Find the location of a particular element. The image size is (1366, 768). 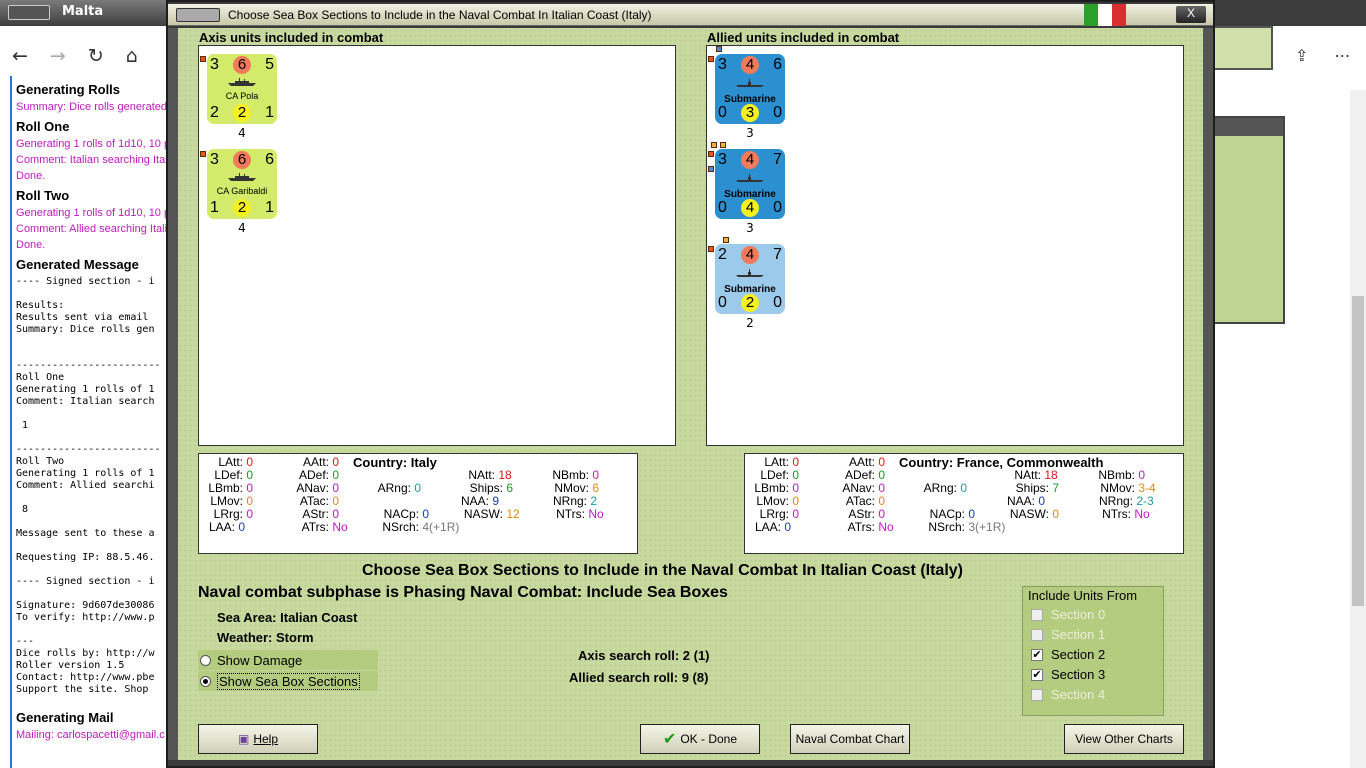

stat-lbmb-label: LBmb: is located at coordinates (771, 488).